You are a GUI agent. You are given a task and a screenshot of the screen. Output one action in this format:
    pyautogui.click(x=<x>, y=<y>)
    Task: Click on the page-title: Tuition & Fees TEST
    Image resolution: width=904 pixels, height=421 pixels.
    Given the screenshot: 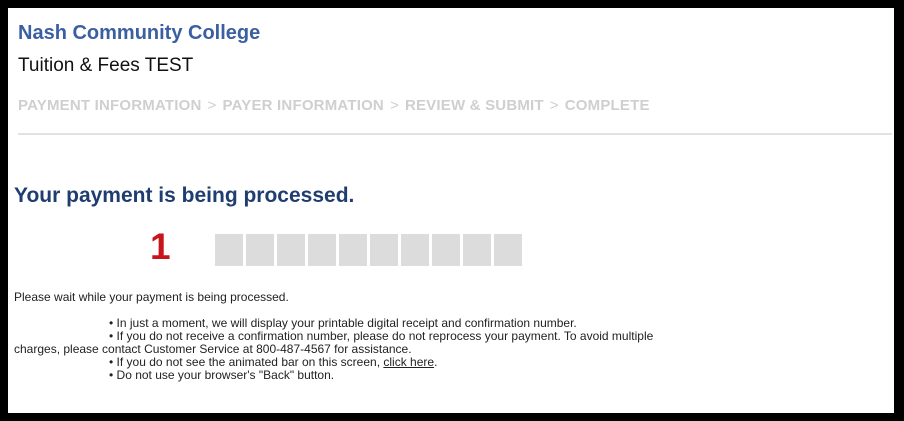 What is the action you would take?
    pyautogui.click(x=106, y=65)
    